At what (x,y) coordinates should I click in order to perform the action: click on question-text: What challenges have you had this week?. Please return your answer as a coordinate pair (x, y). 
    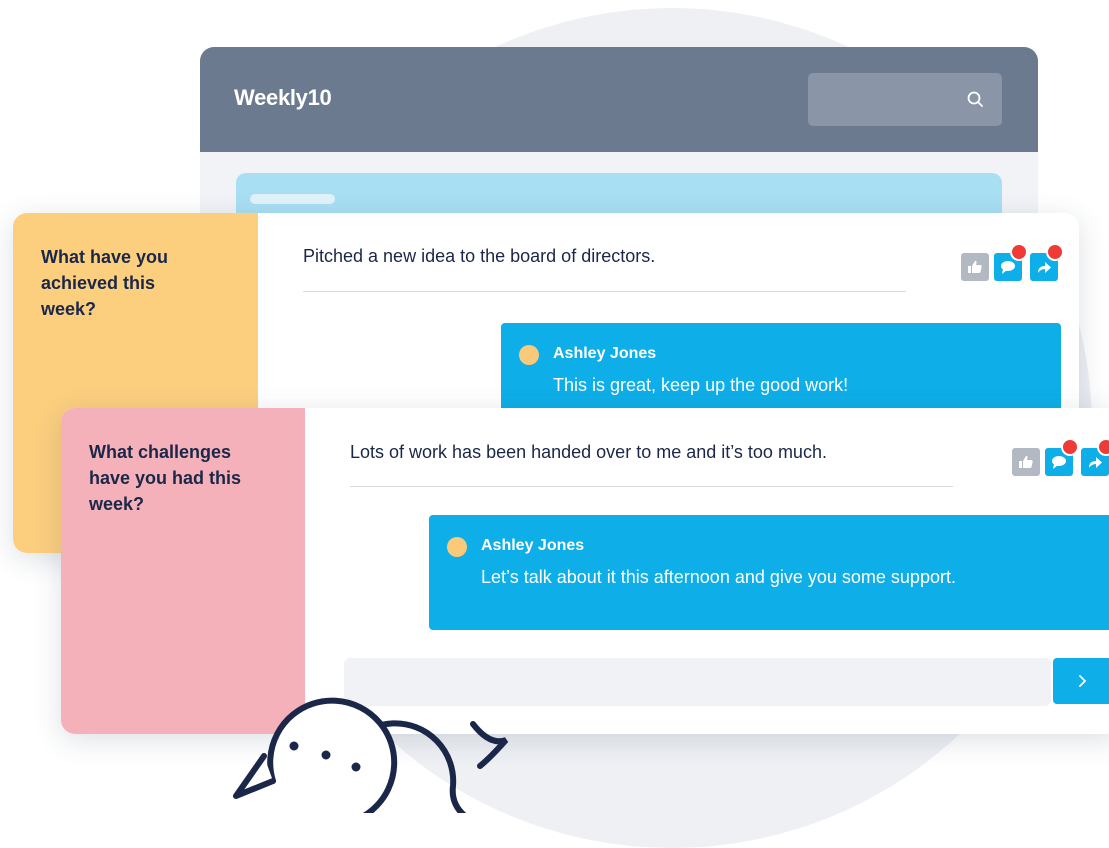
    Looking at the image, I should click on (165, 478).